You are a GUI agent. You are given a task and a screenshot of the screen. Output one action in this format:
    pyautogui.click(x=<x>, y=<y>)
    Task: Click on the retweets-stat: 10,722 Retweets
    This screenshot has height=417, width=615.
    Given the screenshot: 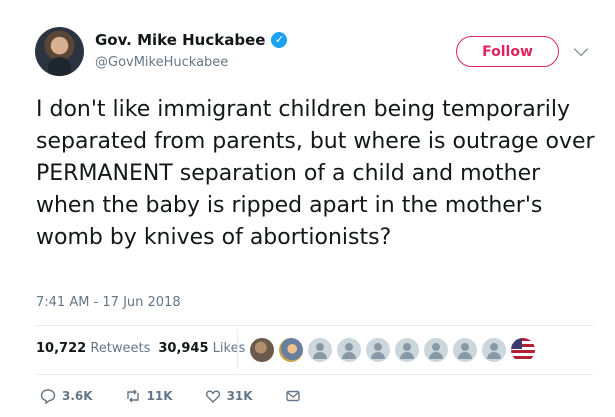 What is the action you would take?
    pyautogui.click(x=93, y=348)
    